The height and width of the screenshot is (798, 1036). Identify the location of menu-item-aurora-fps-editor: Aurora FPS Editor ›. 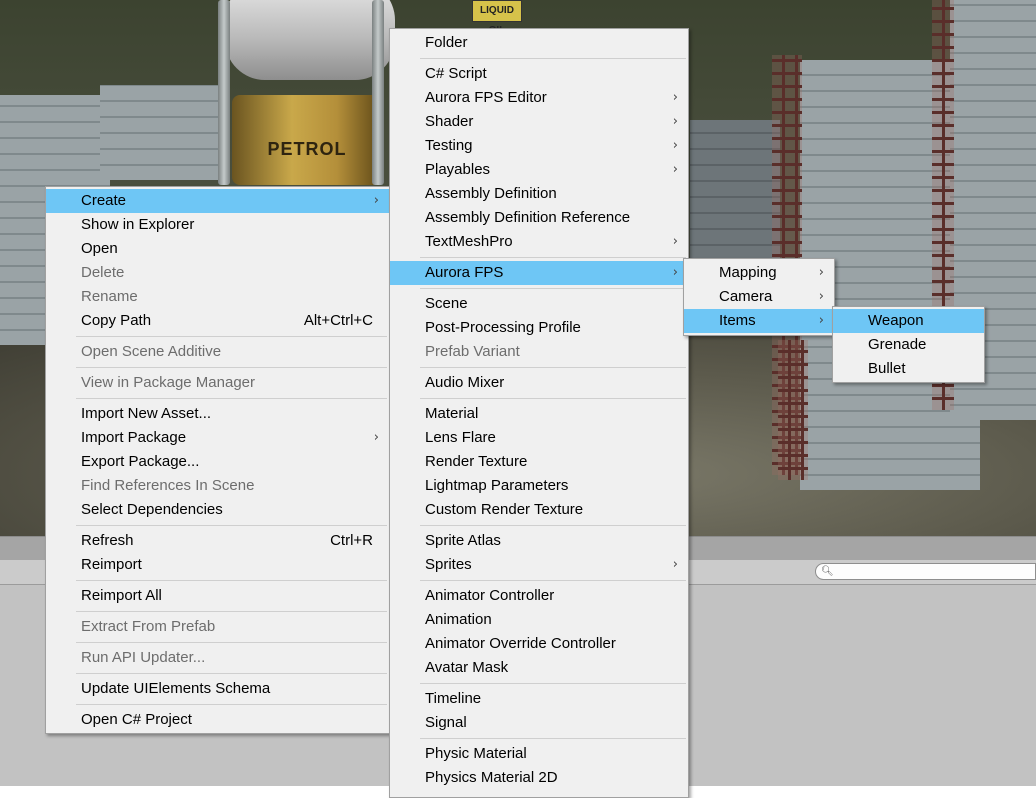
(539, 98).